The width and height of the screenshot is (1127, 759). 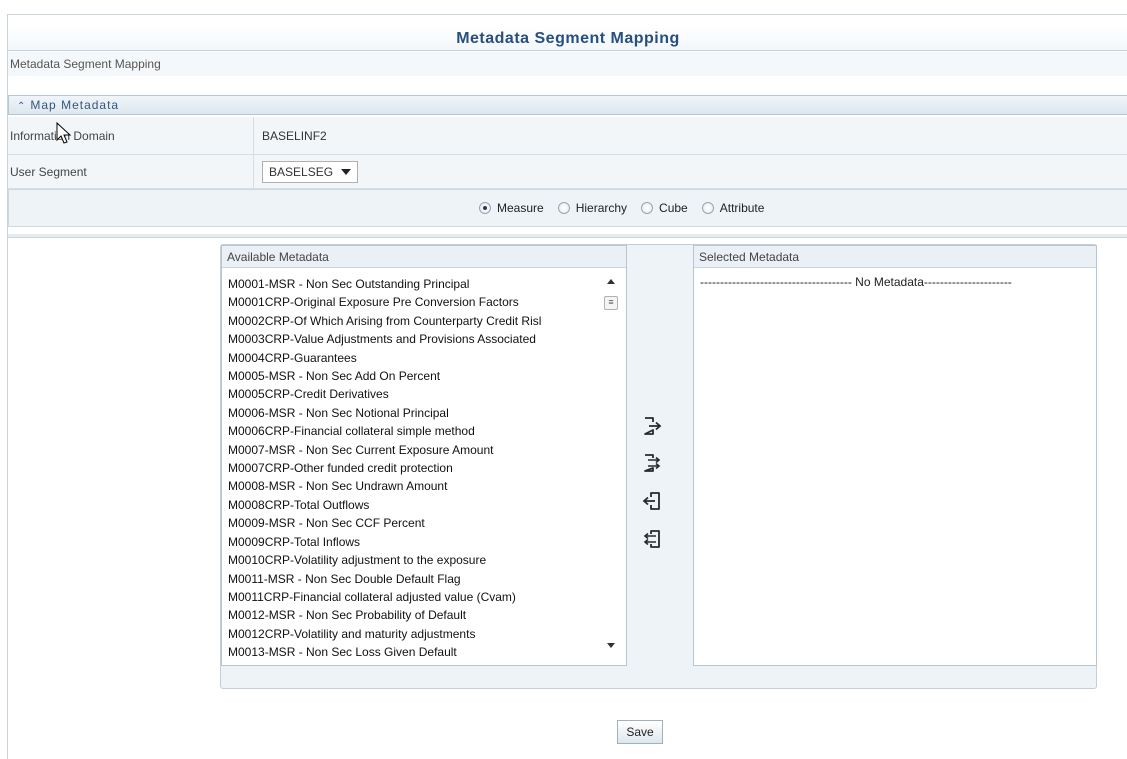 I want to click on move-right-icon, so click(x=652, y=426).